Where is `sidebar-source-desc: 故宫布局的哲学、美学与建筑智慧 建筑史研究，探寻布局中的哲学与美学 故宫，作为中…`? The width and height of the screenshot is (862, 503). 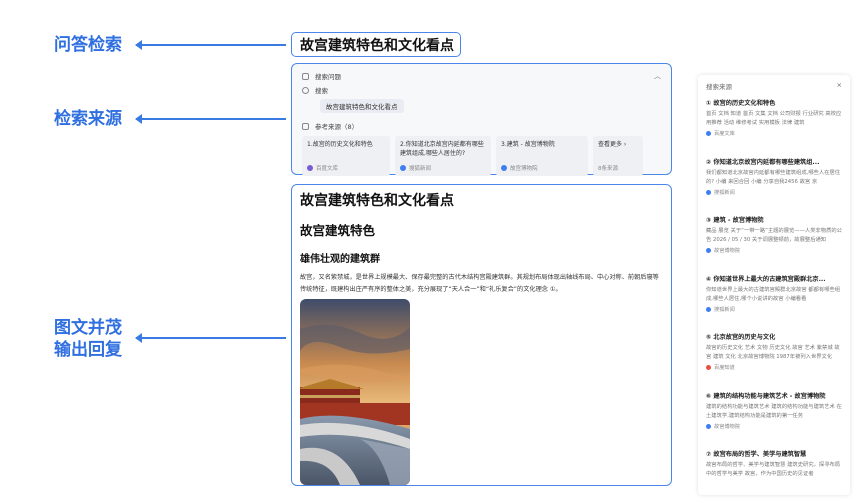 sidebar-source-desc: 故宫布局的哲学、美学与建筑智慧 建筑史研究，探寻布局中的哲学与美学 故宫，作为中… is located at coordinates (773, 469).